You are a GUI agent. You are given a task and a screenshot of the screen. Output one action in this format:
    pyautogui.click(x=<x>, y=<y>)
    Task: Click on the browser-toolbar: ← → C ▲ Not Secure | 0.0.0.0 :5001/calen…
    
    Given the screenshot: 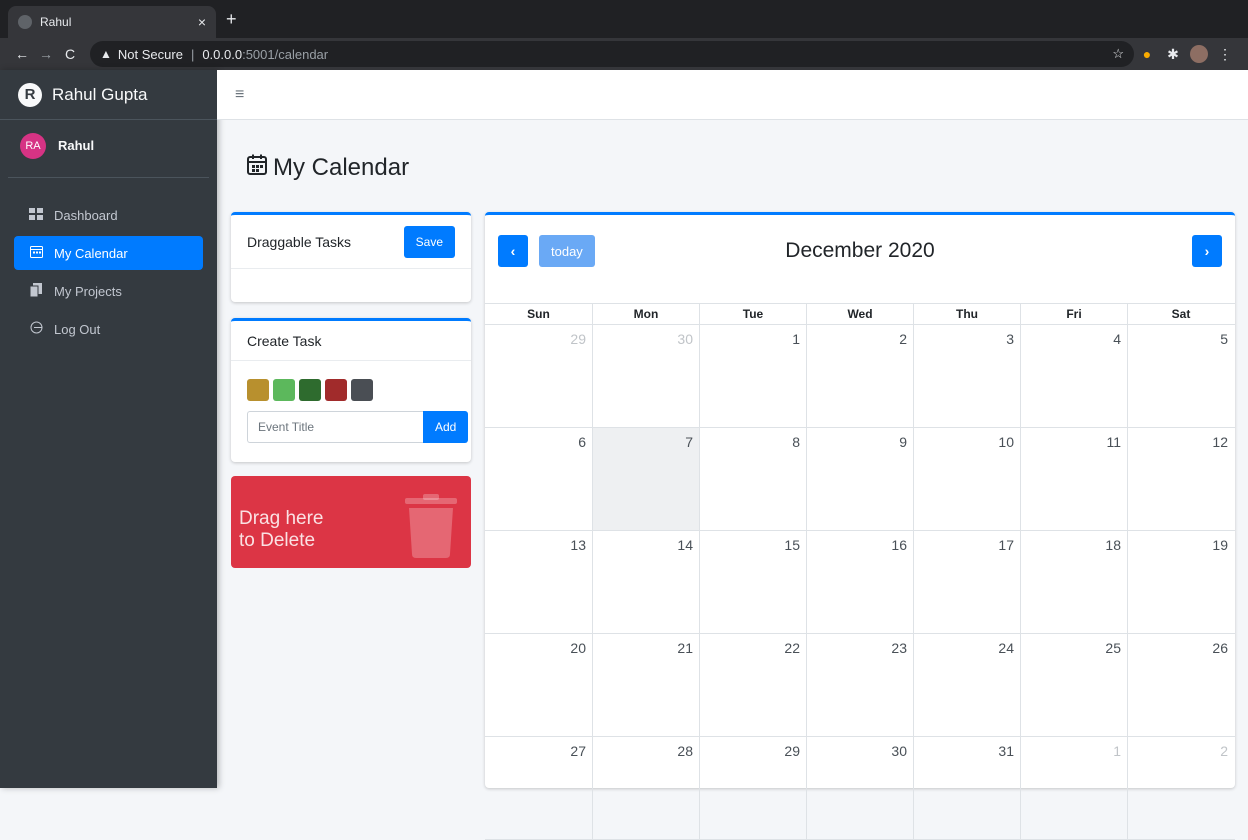 What is the action you would take?
    pyautogui.click(x=624, y=54)
    